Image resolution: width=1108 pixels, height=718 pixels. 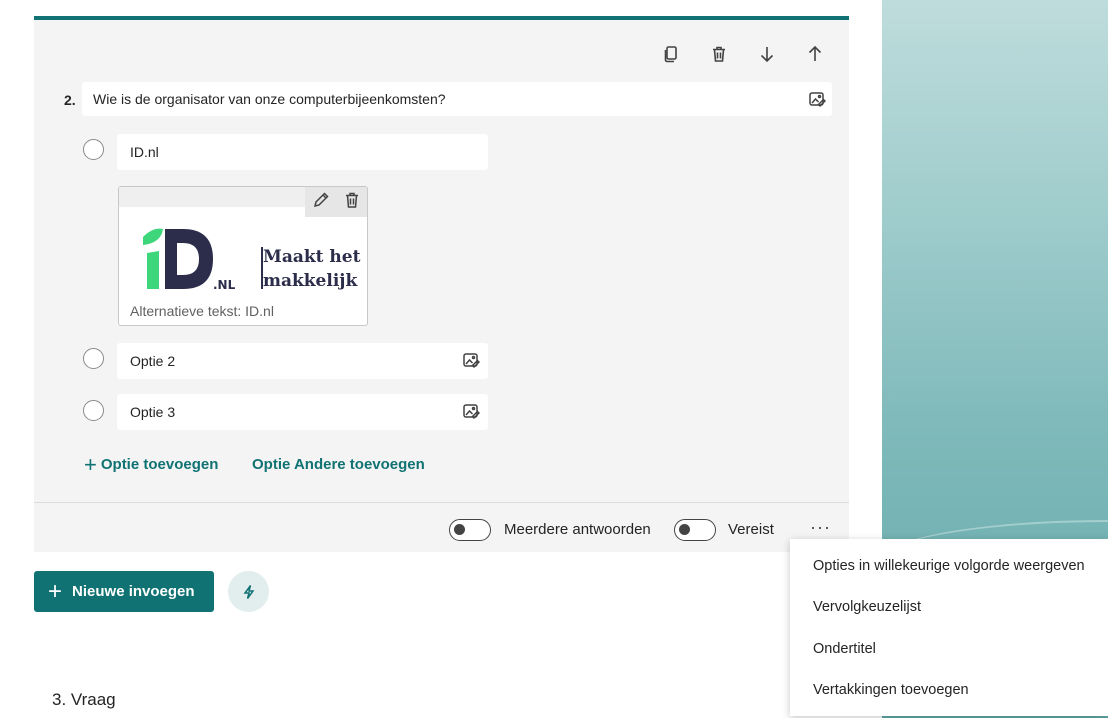 I want to click on multiple-answers-toggle, so click(x=470, y=530).